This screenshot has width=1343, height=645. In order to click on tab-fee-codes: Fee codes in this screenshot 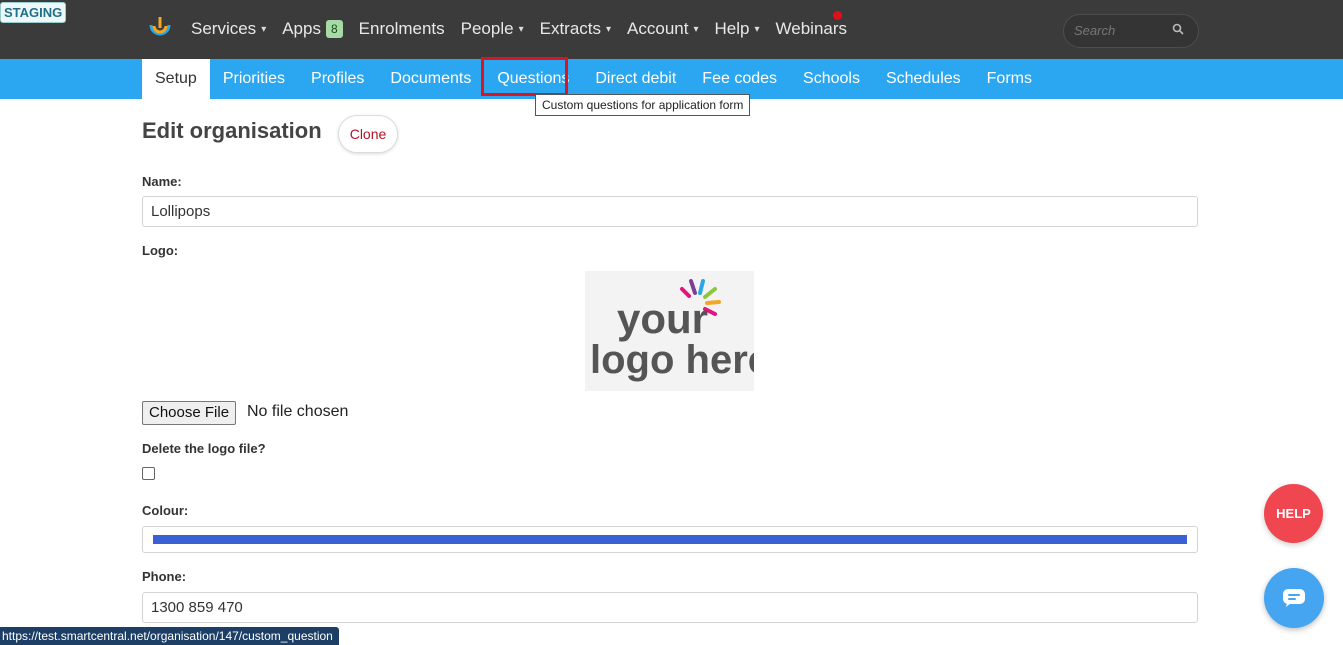, I will do `click(739, 79)`.